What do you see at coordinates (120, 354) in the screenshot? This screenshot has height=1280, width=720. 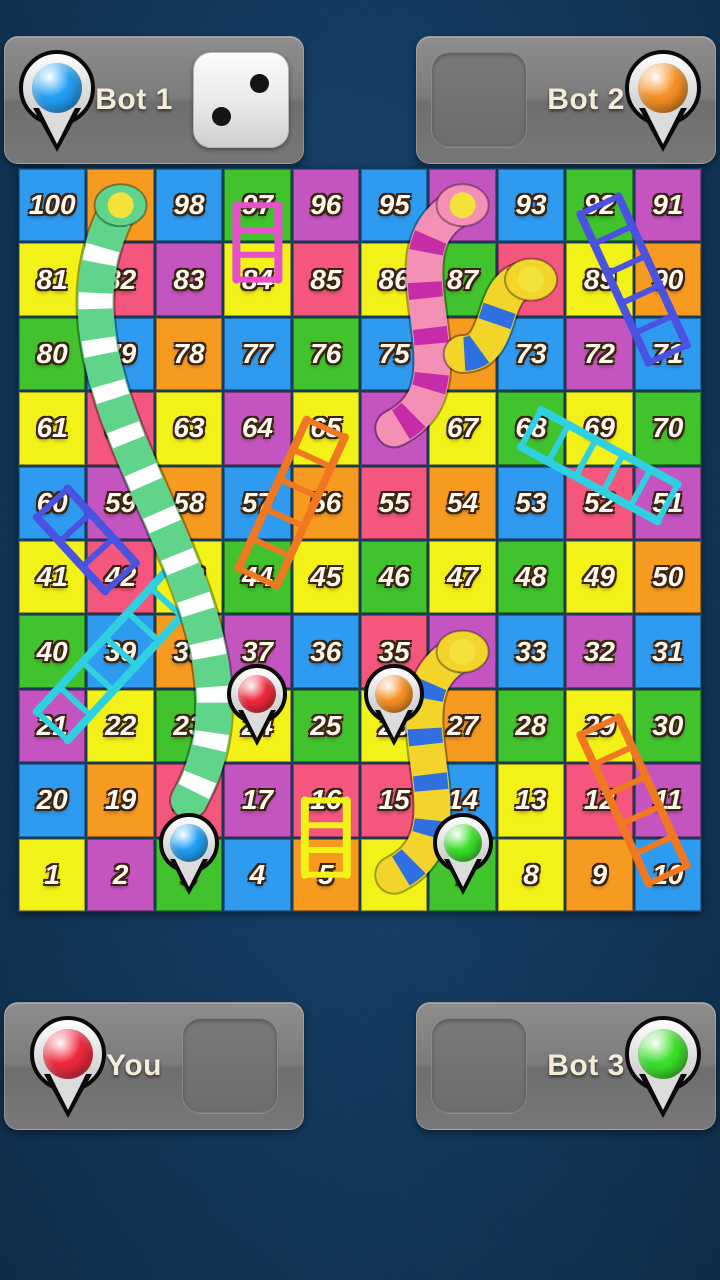 I see `board-cell-79: 79` at bounding box center [120, 354].